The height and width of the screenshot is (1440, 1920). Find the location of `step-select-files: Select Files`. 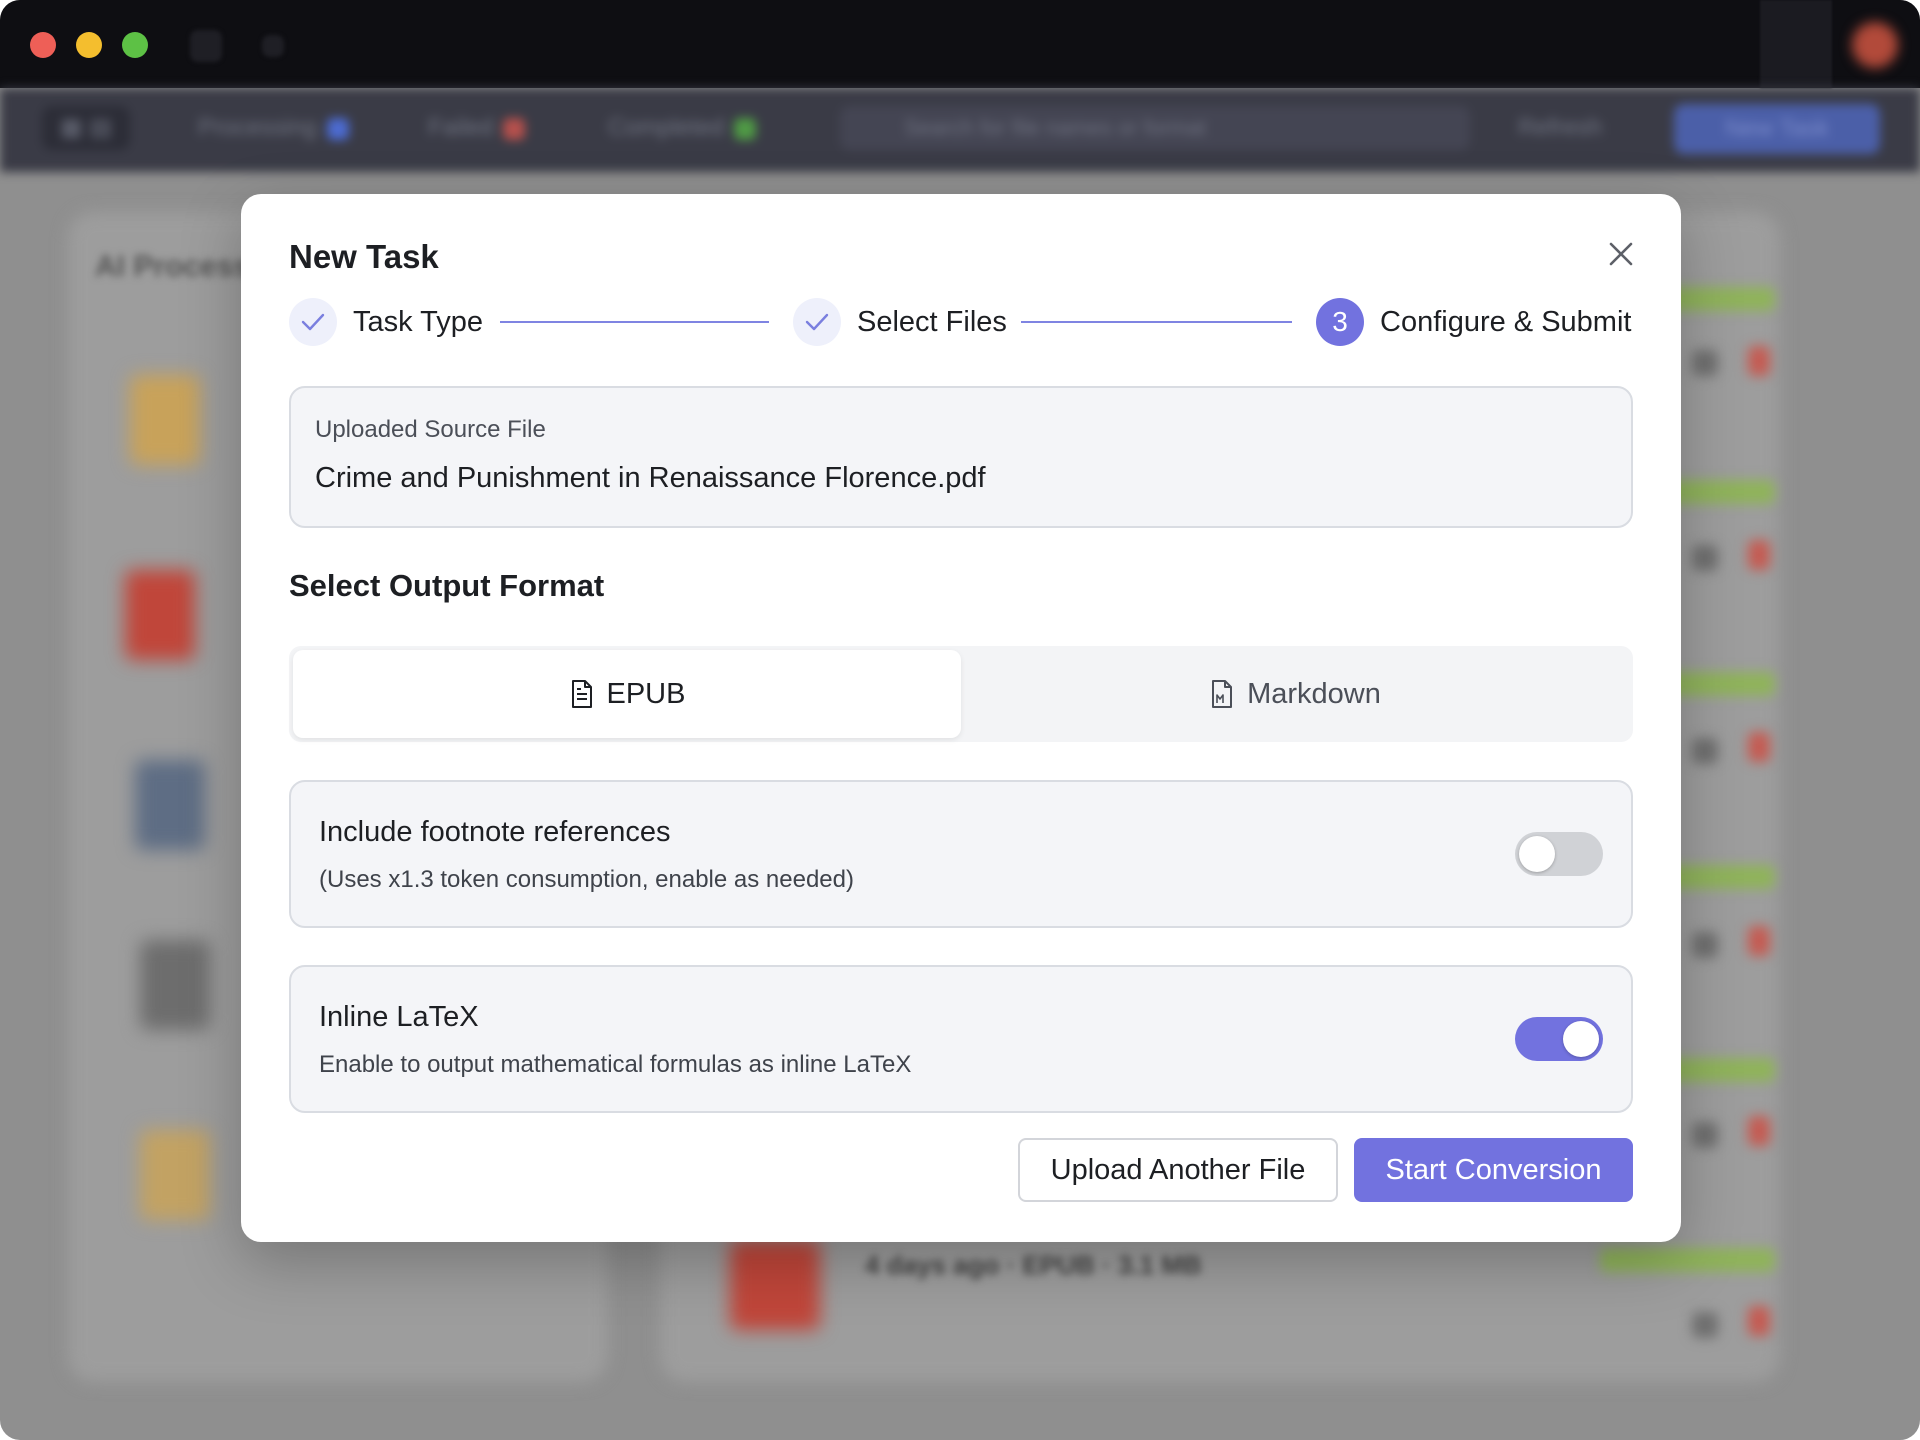

step-select-files: Select Files is located at coordinates (900, 322).